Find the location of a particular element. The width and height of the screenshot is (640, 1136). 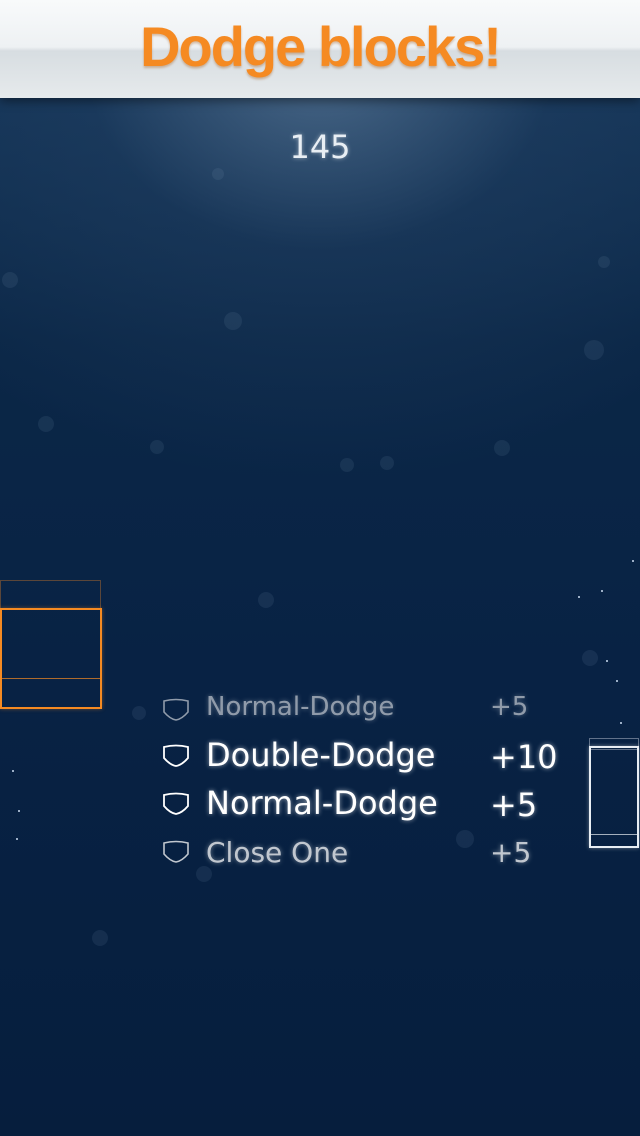

dodge-points: +10 is located at coordinates (524, 757).